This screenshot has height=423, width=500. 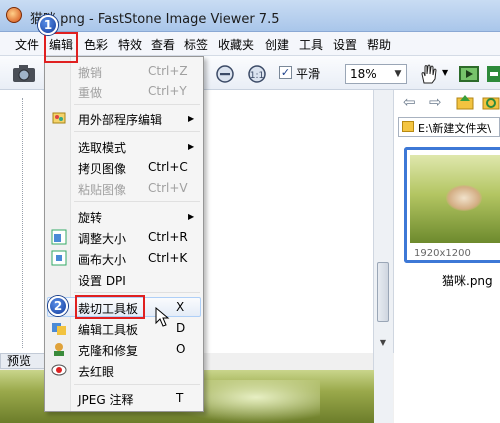 I want to click on hand-tool-icon, so click(x=429, y=74).